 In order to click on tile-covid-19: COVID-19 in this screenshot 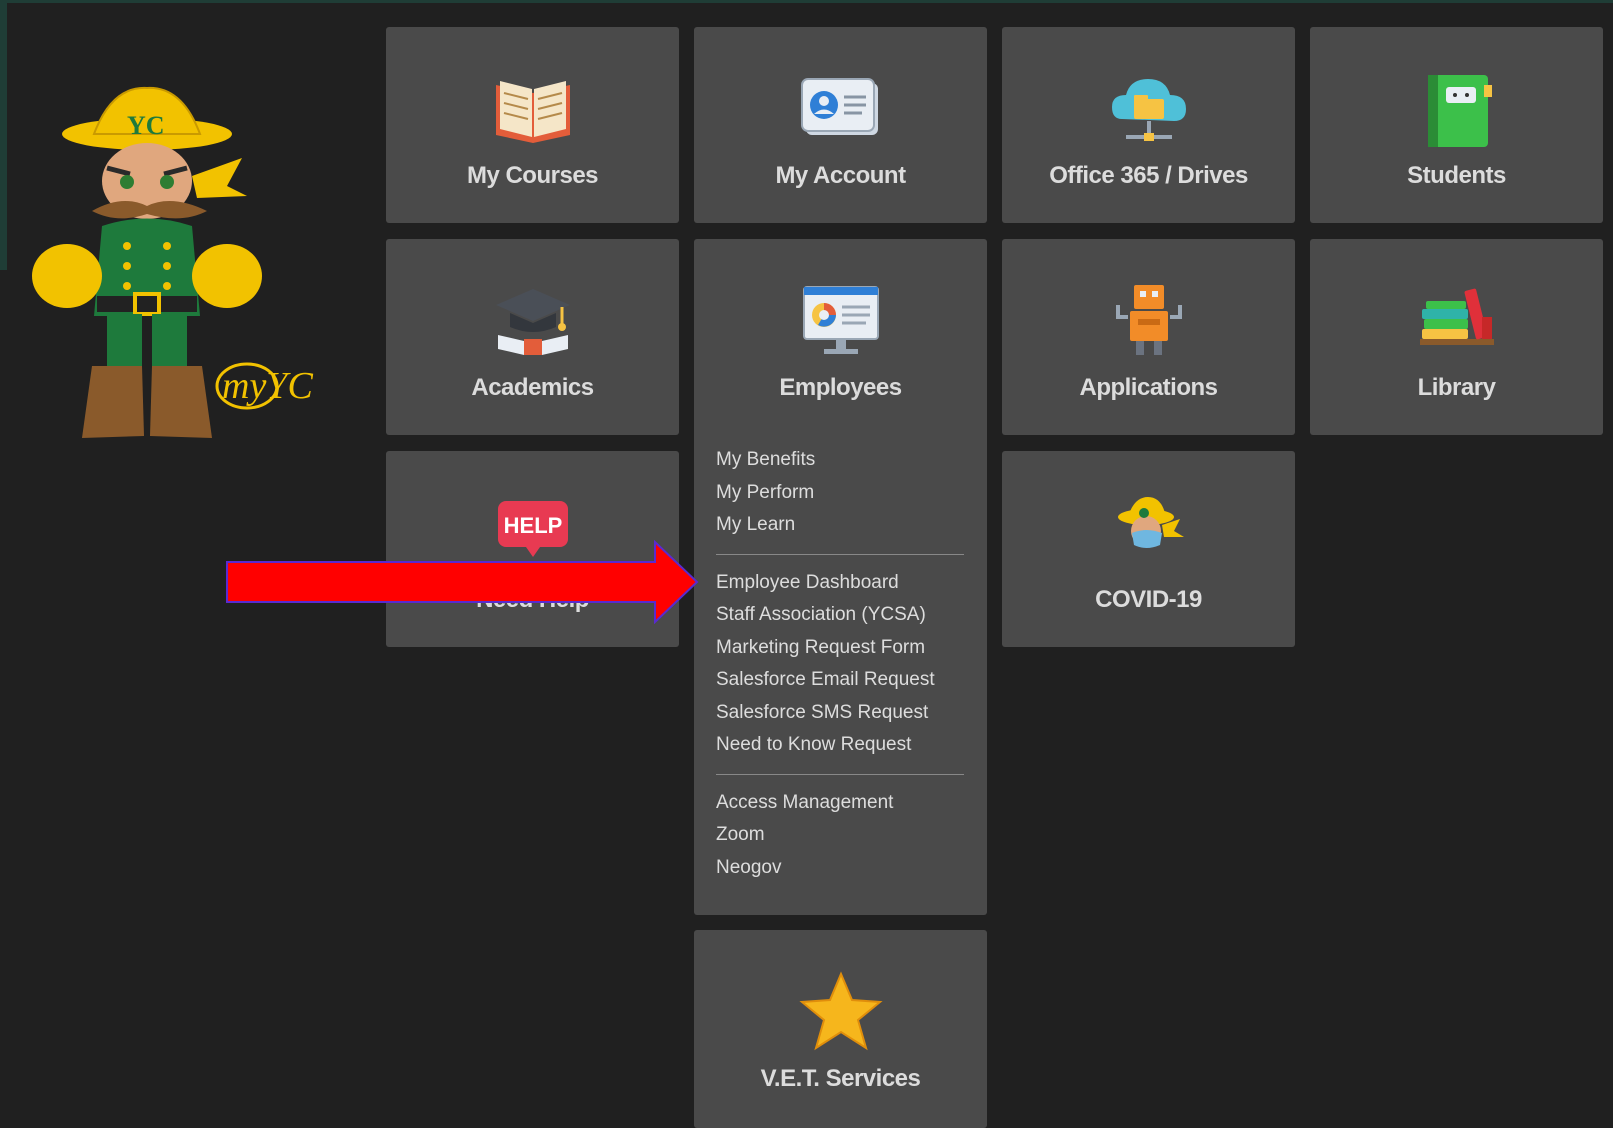, I will do `click(1148, 549)`.